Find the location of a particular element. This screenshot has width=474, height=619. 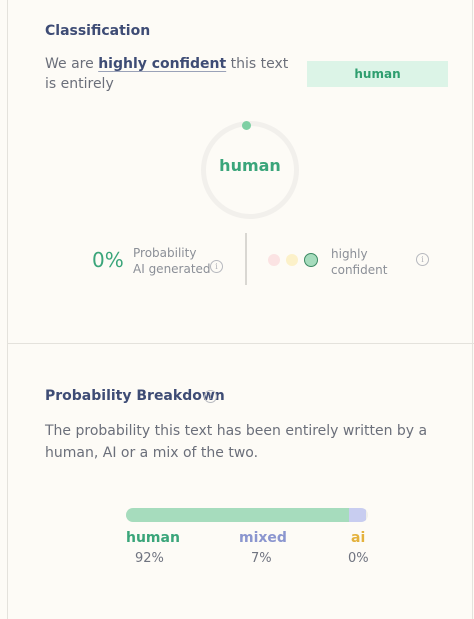

category-value-human: 92% is located at coordinates (149, 558).